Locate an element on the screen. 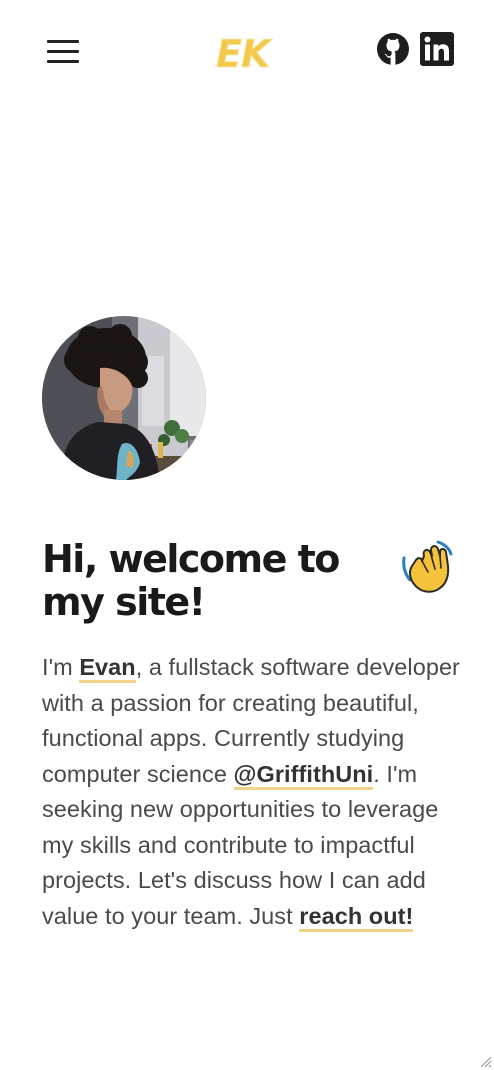 The height and width of the screenshot is (1070, 494). page-title: Hi, welcome to my site! is located at coordinates (191, 580).